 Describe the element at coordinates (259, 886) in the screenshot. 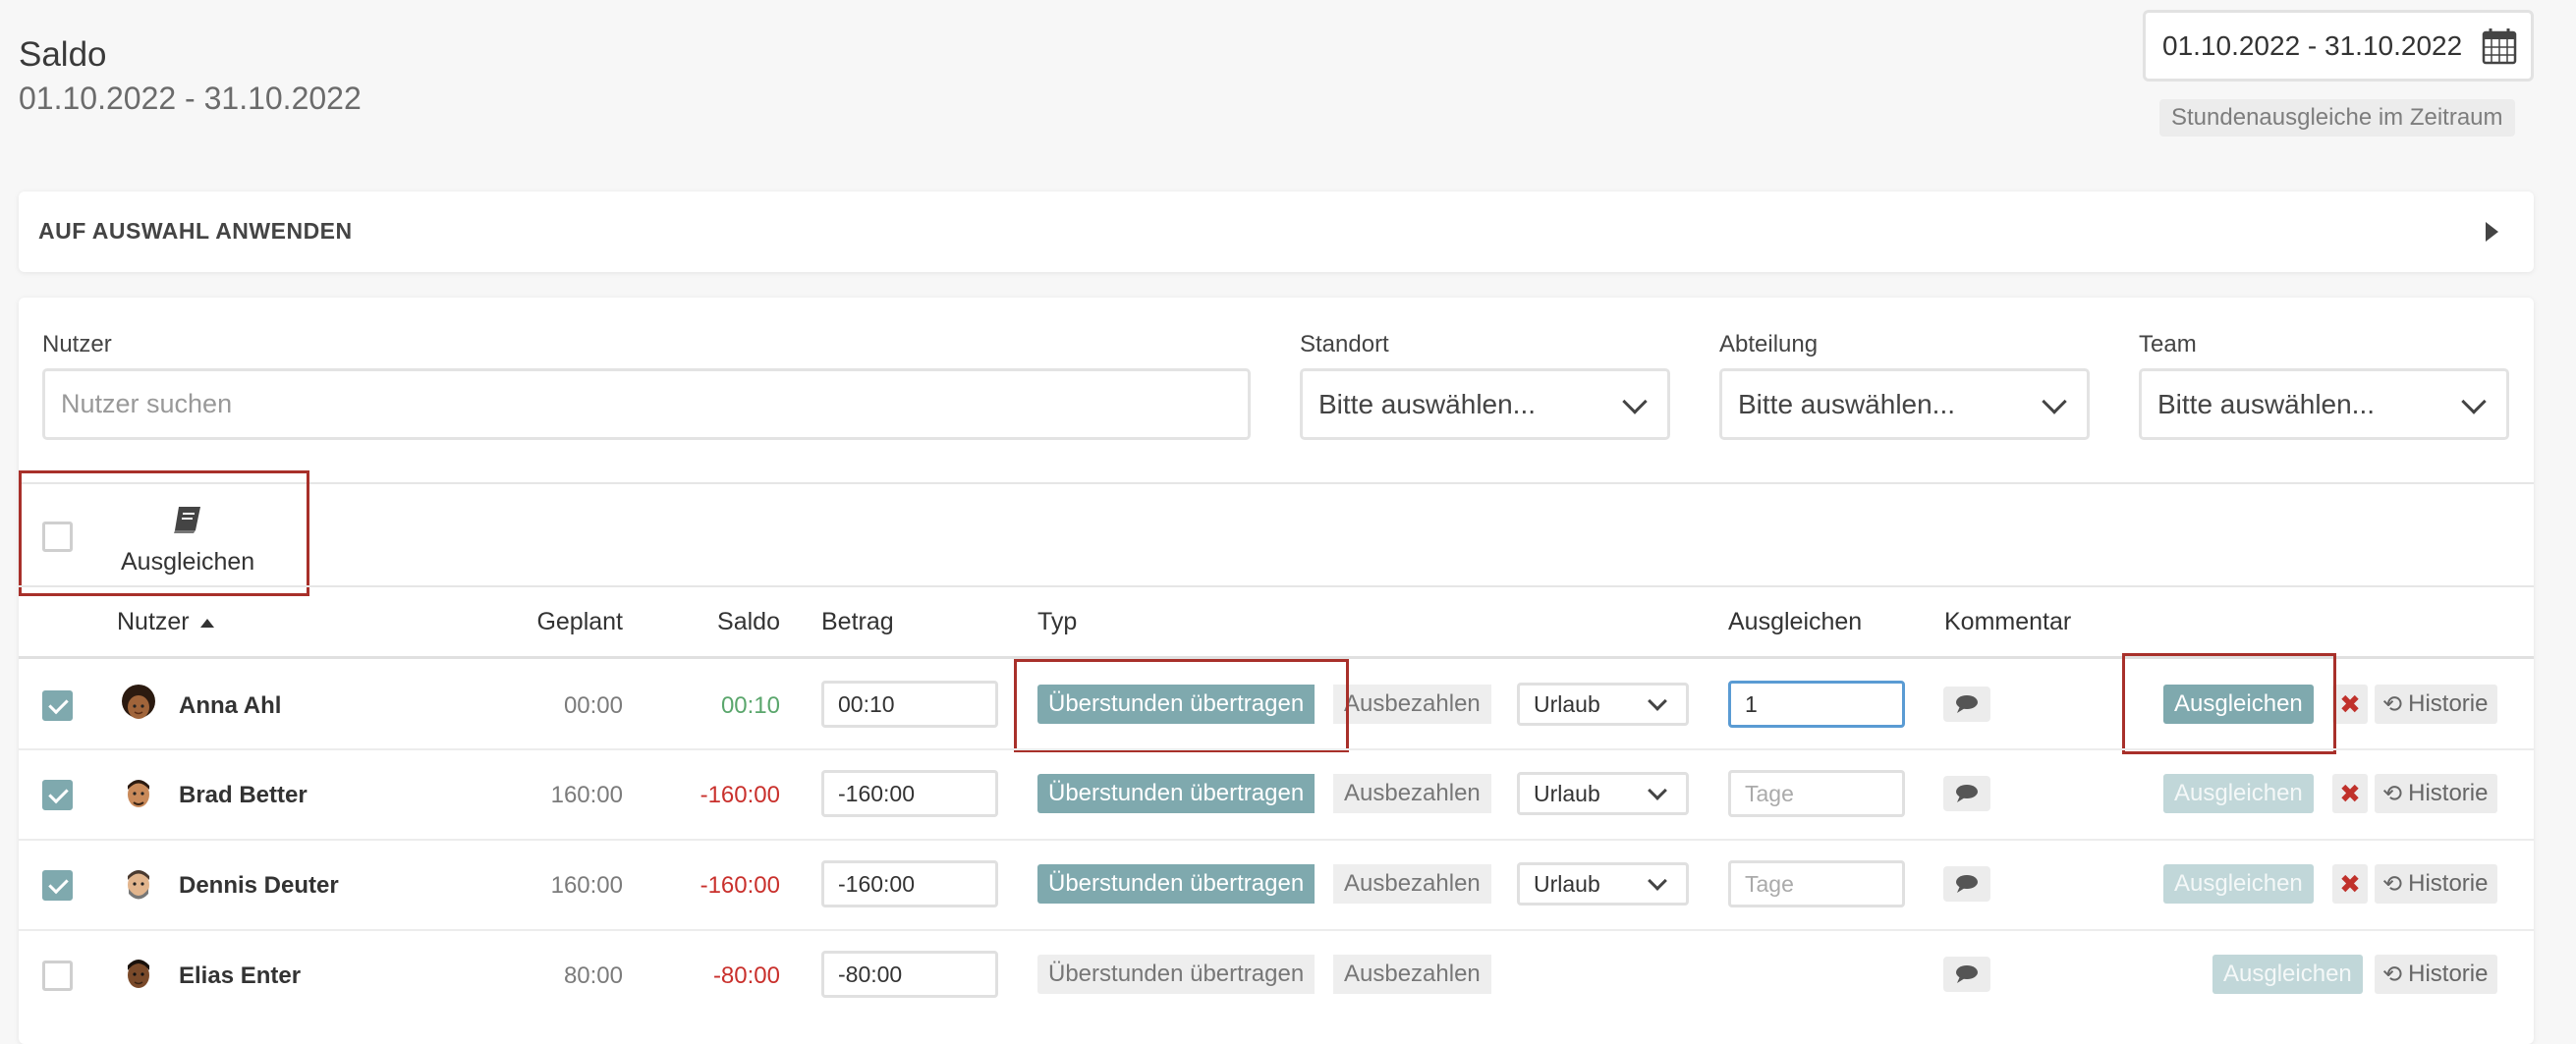

I see `row-user-name: Dennis Deuter` at that location.